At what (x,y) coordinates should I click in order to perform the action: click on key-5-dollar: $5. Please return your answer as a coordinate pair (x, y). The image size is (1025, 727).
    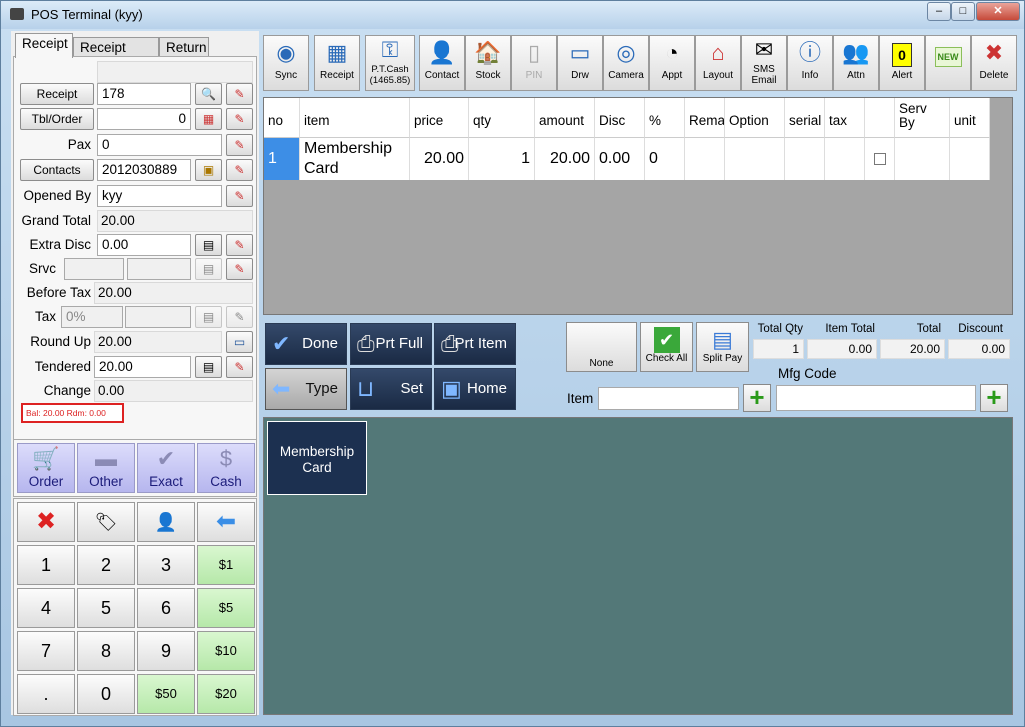
    Looking at the image, I should click on (226, 608).